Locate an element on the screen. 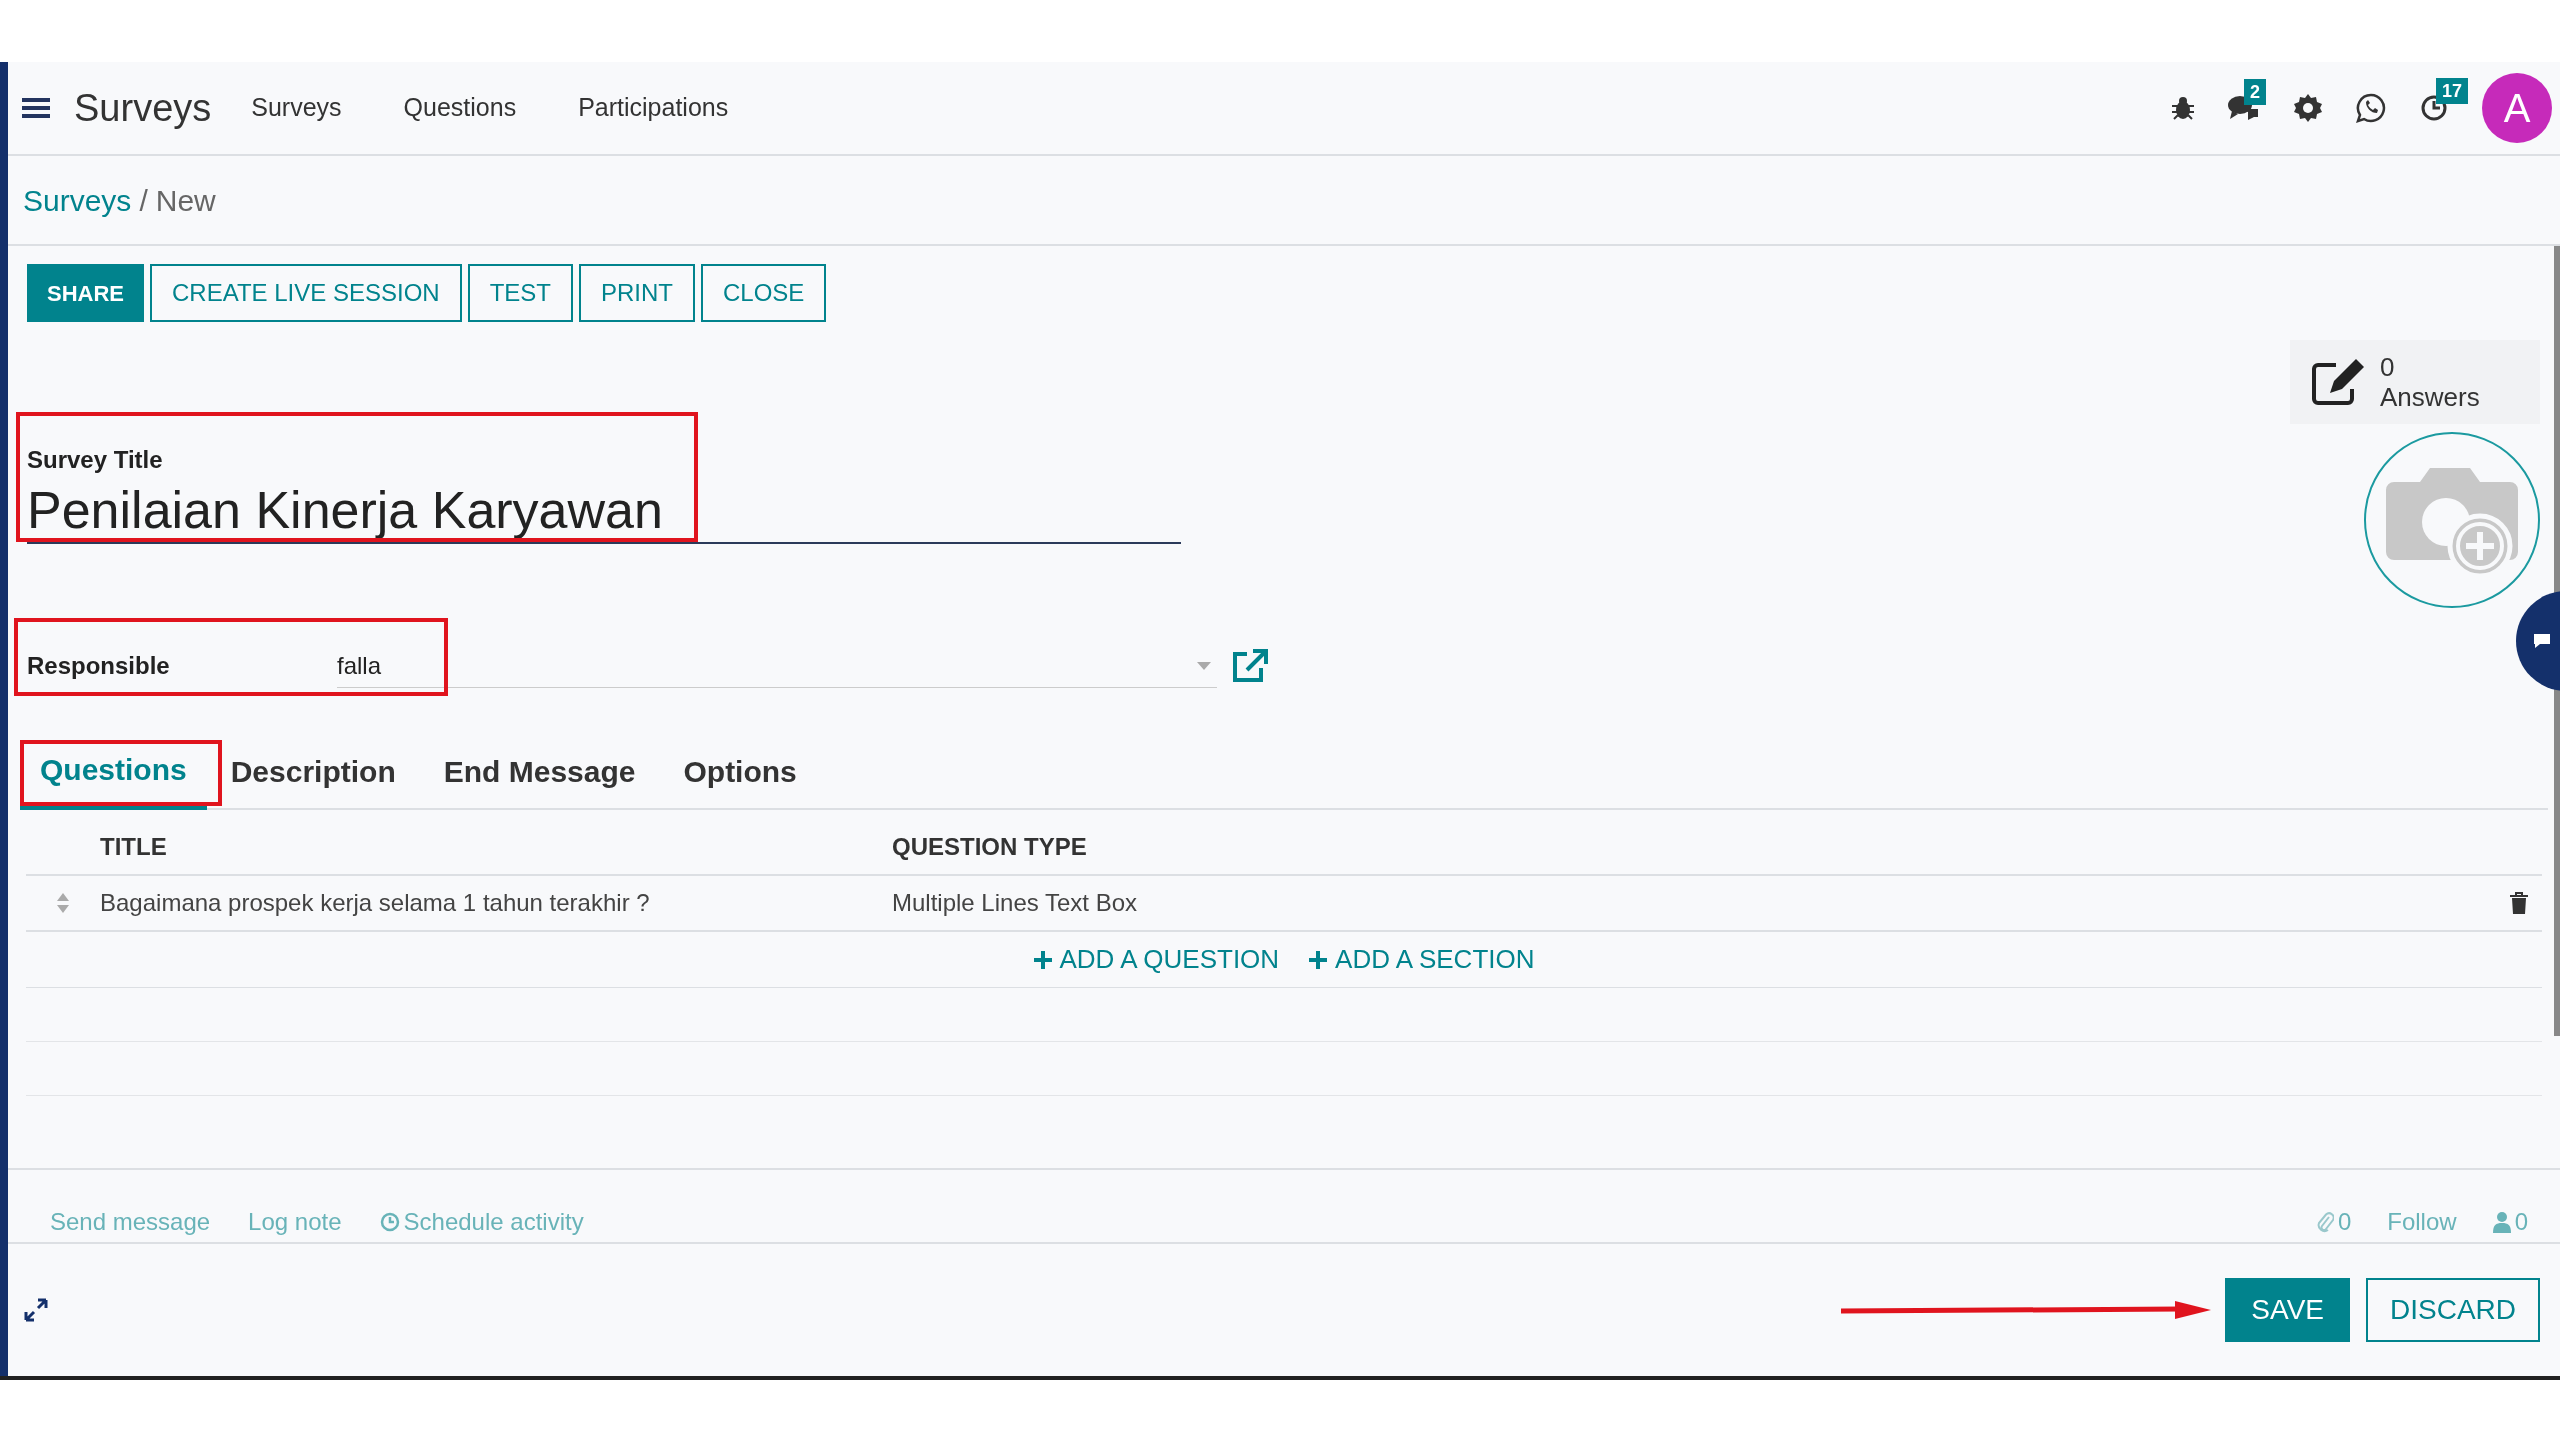  tab: Questions is located at coordinates (113, 778).